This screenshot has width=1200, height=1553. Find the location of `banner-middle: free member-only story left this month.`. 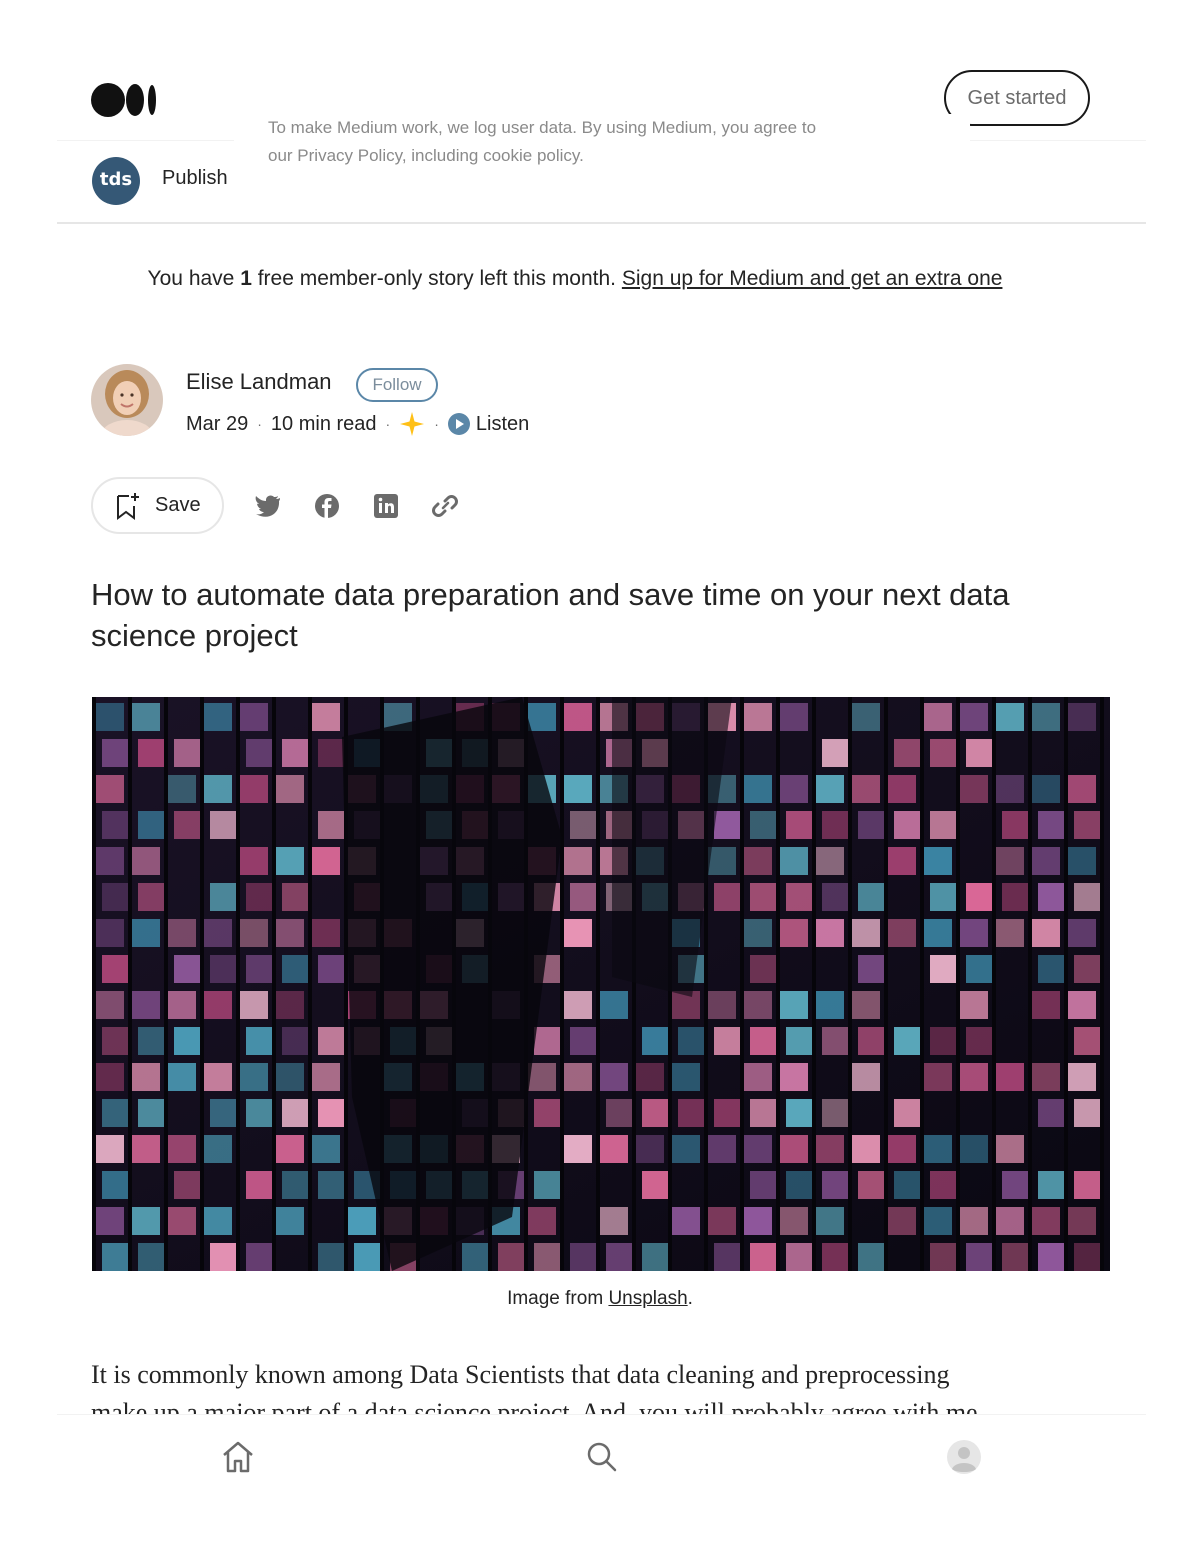

banner-middle: free member-only story left this month. is located at coordinates (436, 278).